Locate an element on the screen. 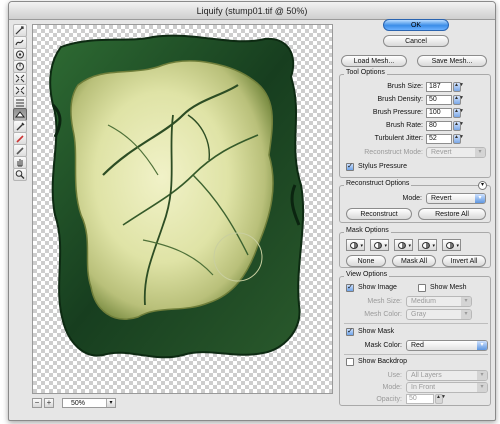  mesh-size-select: Medium ▾ is located at coordinates (439, 301).